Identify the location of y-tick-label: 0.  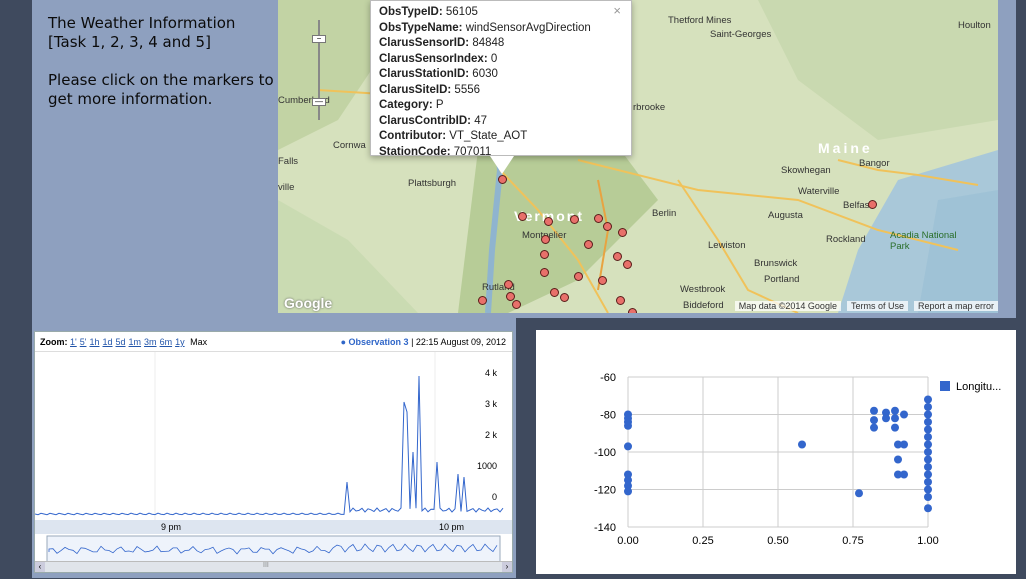
(494, 497).